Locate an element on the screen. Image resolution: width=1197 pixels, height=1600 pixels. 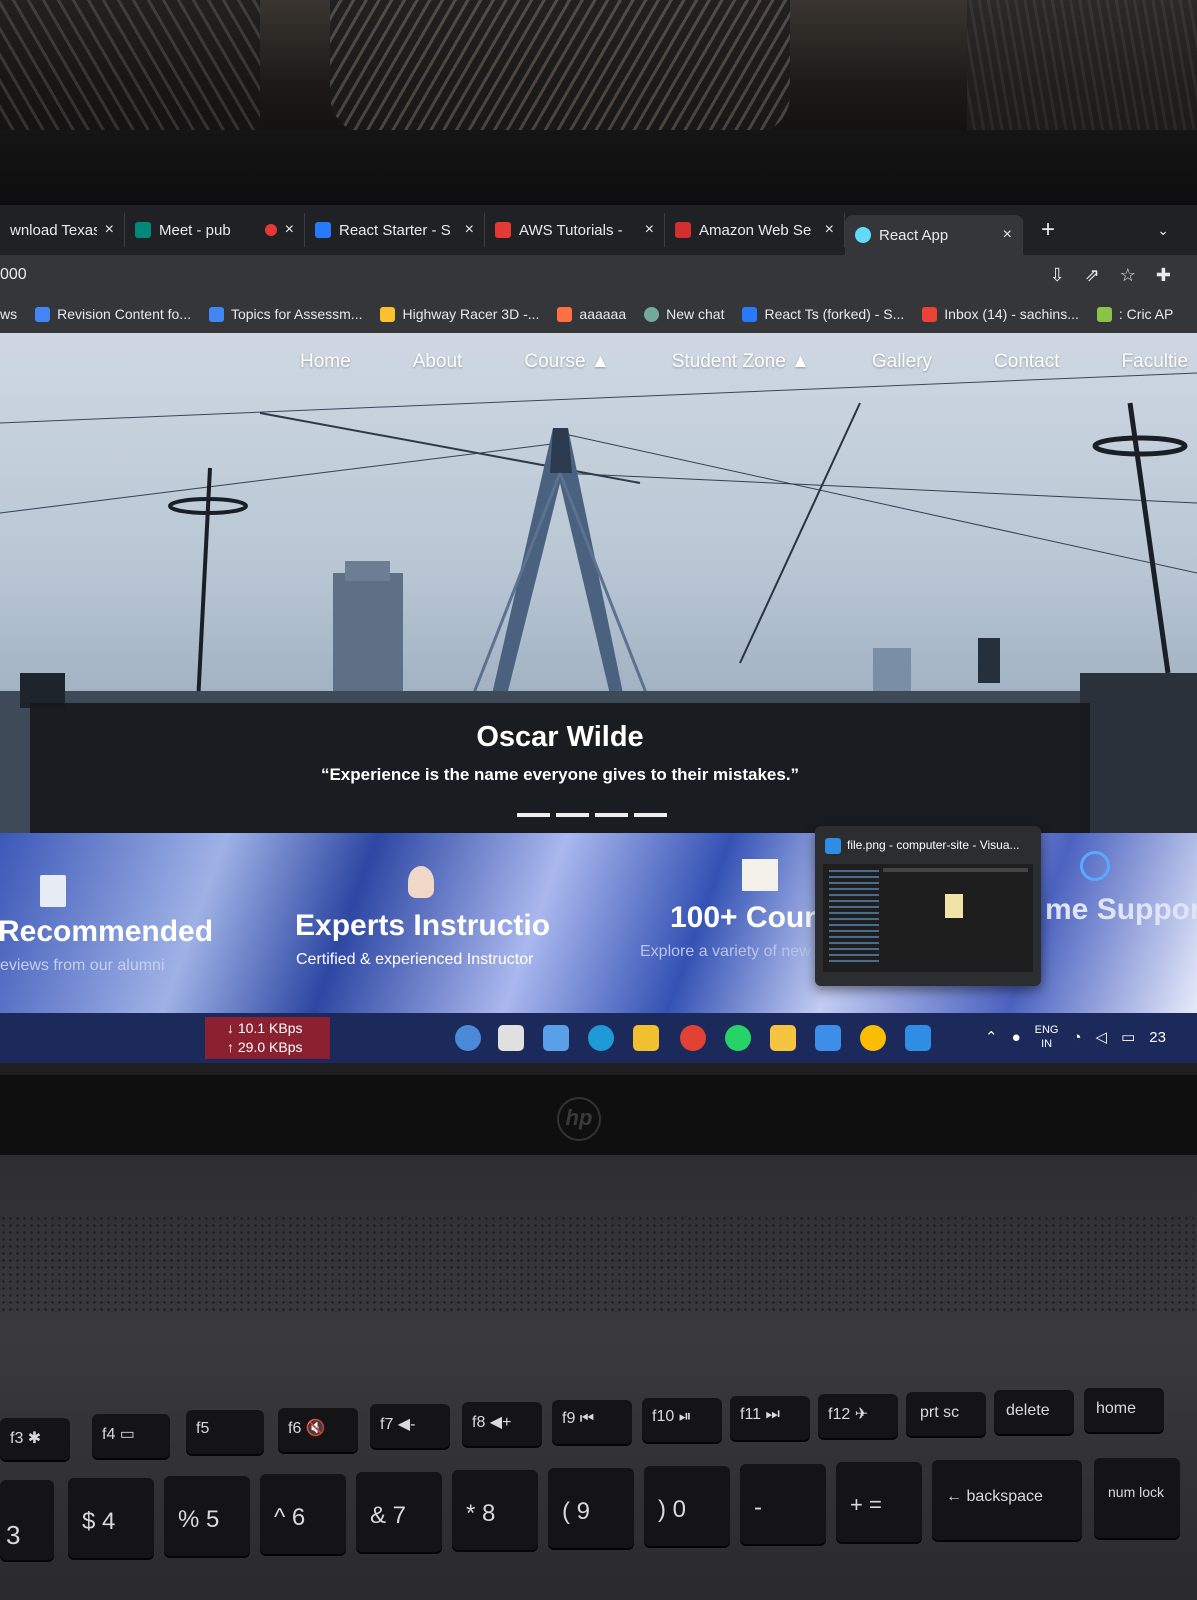
key-num-lock: num lock is located at coordinates (1137, 1498).